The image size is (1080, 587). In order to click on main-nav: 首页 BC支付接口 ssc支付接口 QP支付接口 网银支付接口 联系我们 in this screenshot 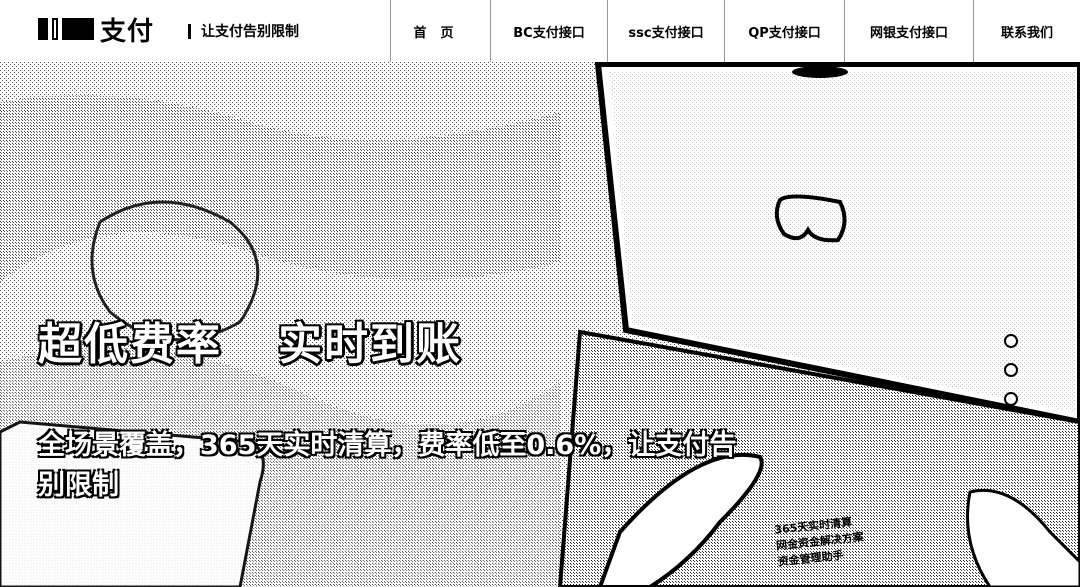, I will do `click(735, 31)`.